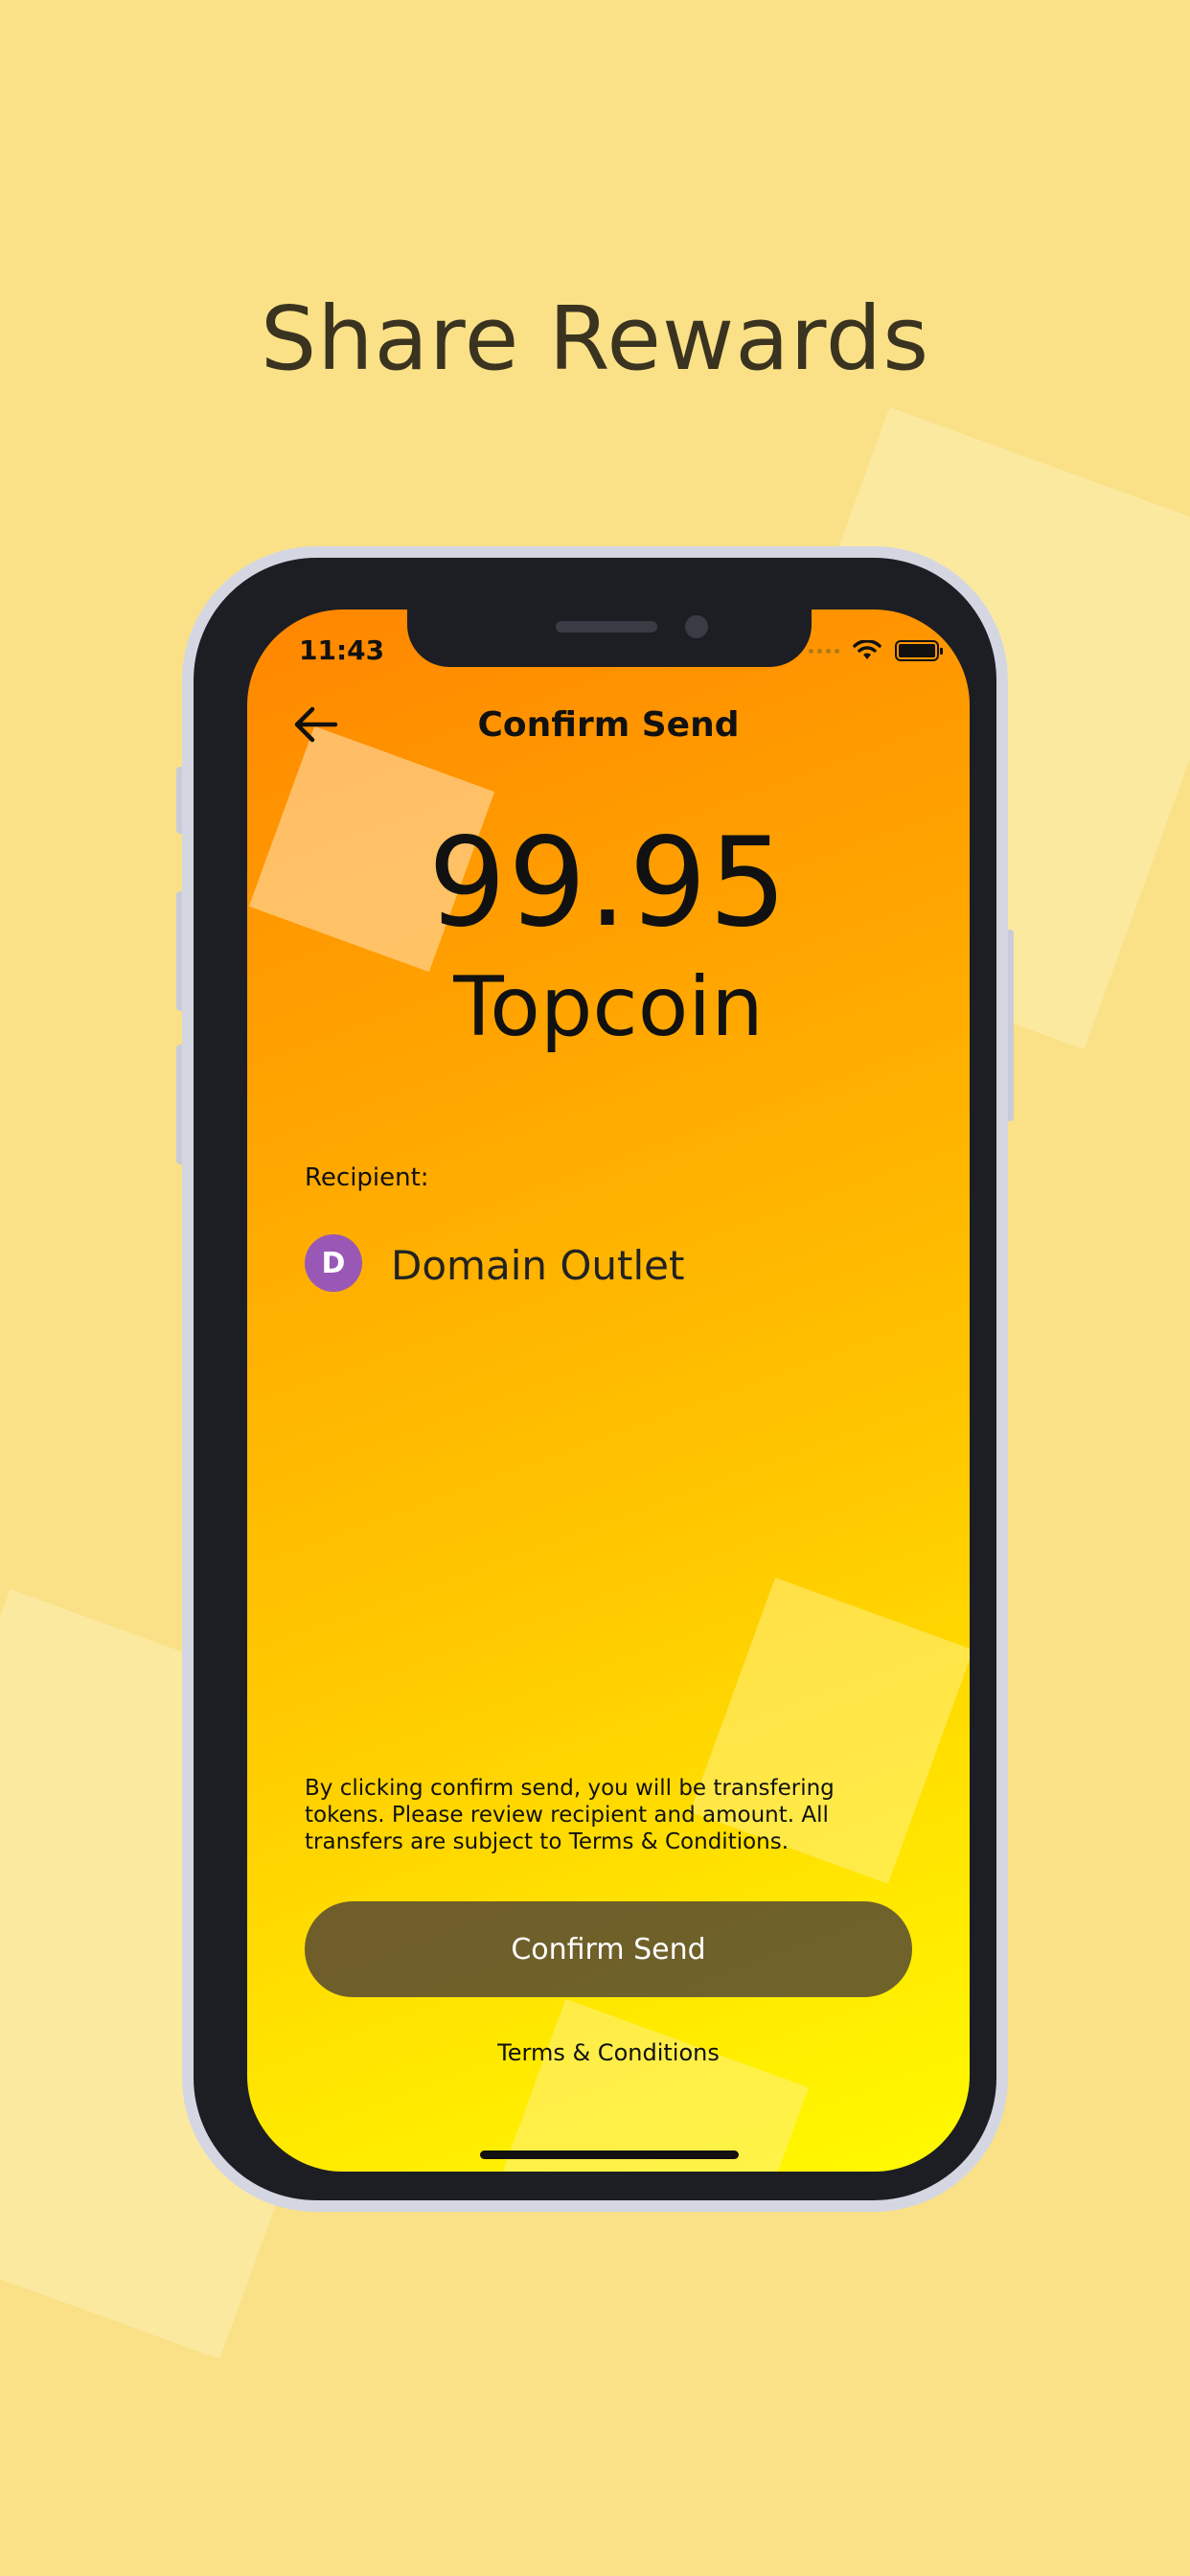 The height and width of the screenshot is (2576, 1190). Describe the element at coordinates (334, 1263) in the screenshot. I see `avatar: D` at that location.